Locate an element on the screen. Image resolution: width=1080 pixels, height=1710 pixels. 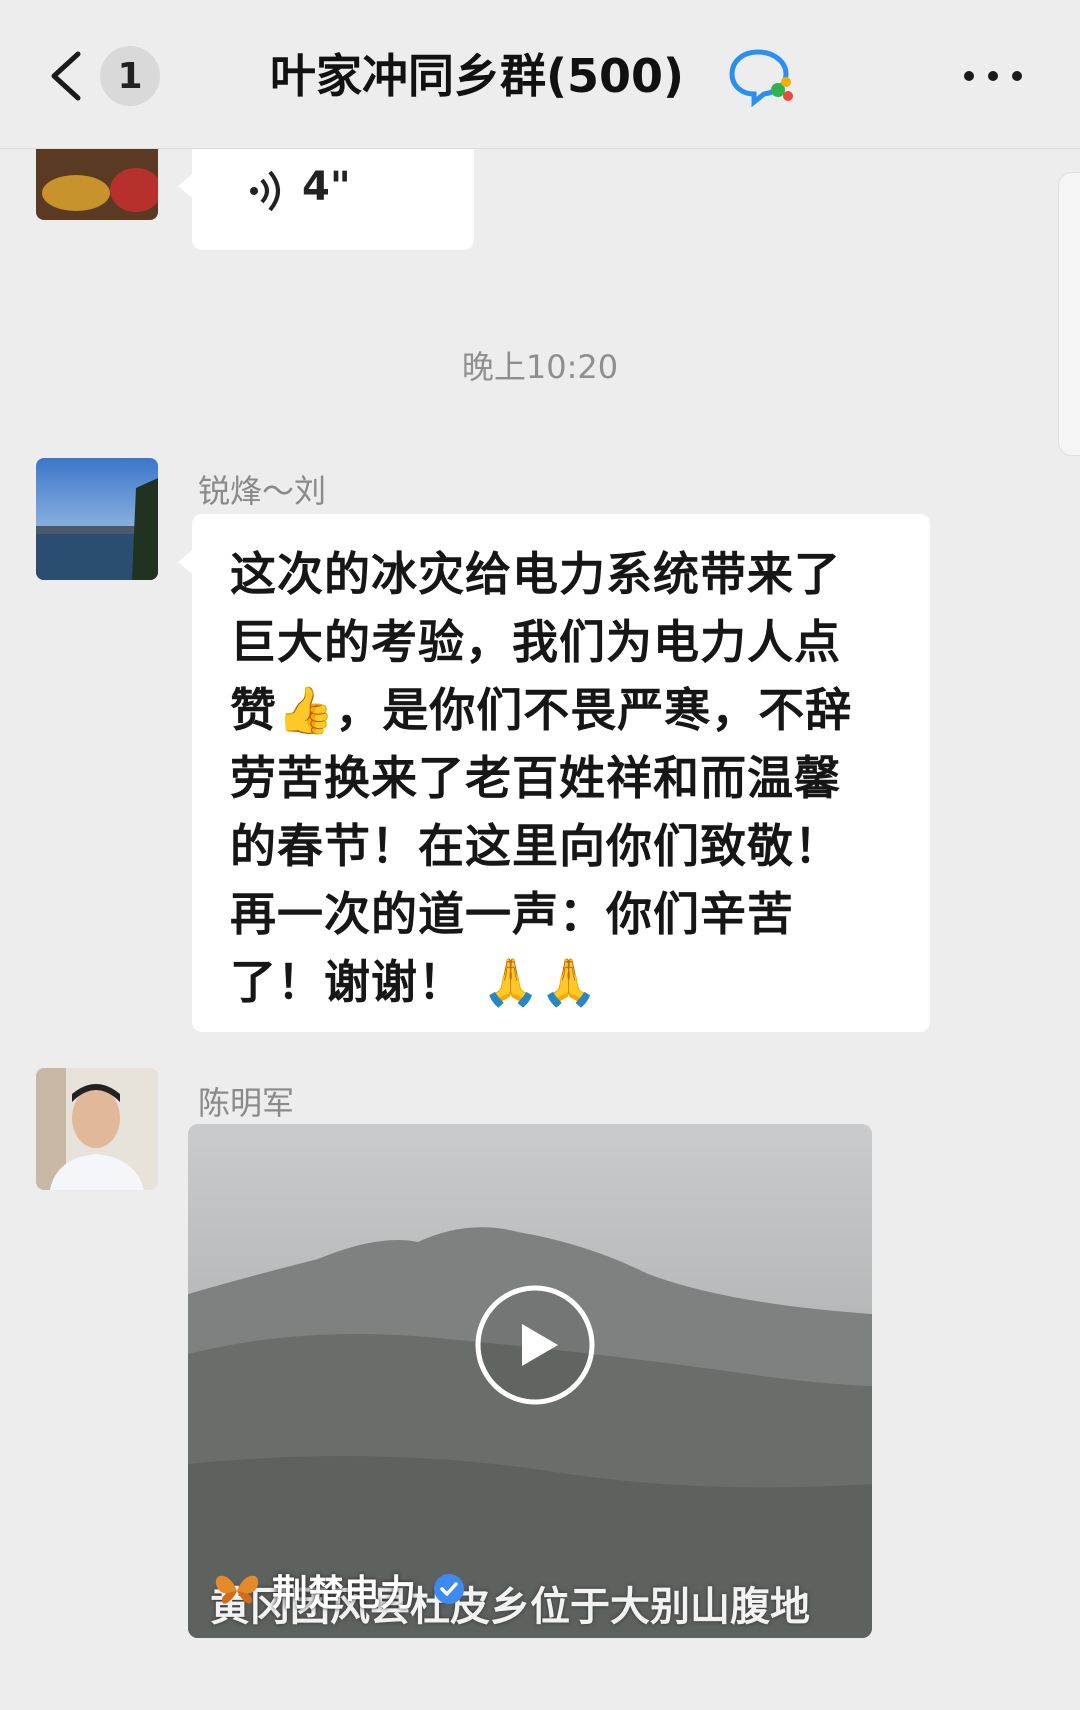
verified-icon is located at coordinates (449, 1589).